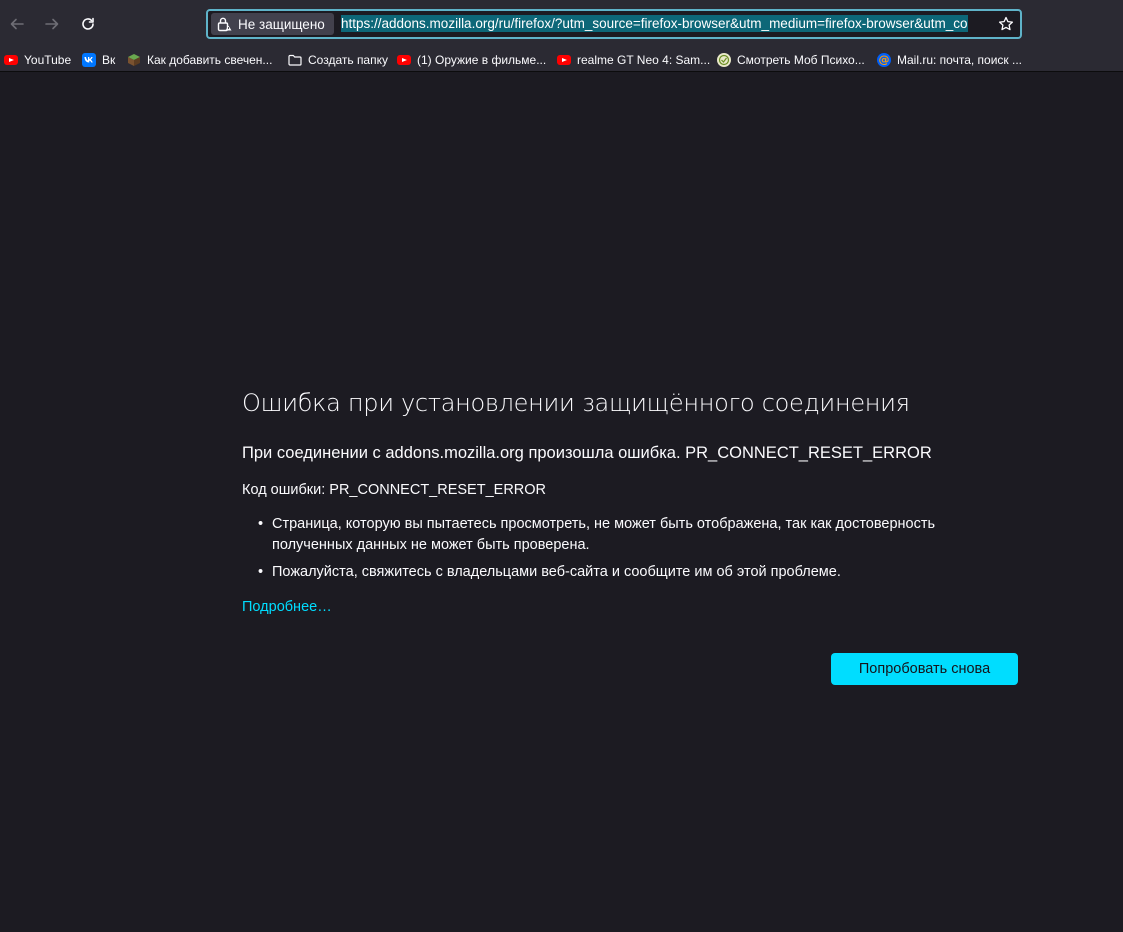 This screenshot has width=1123, height=932. Describe the element at coordinates (924, 669) in the screenshot. I see `try-again-button: Попробовать снова` at that location.